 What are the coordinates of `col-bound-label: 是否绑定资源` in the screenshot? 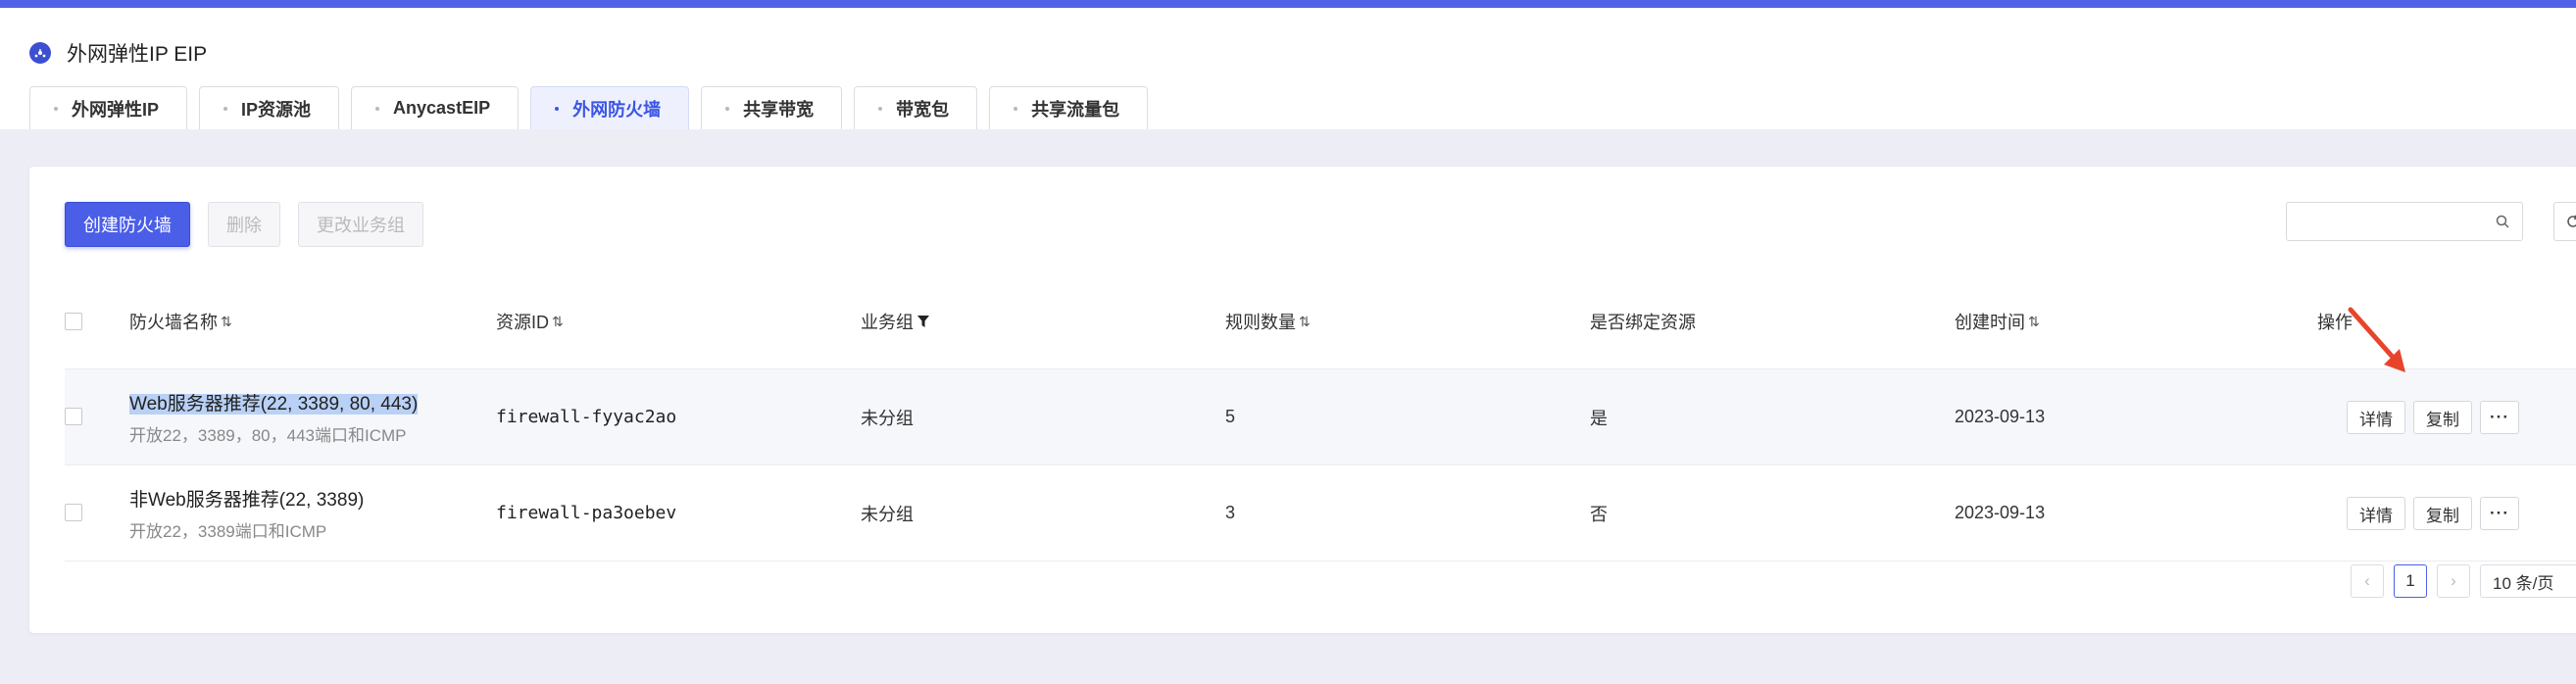 It's located at (1643, 322).